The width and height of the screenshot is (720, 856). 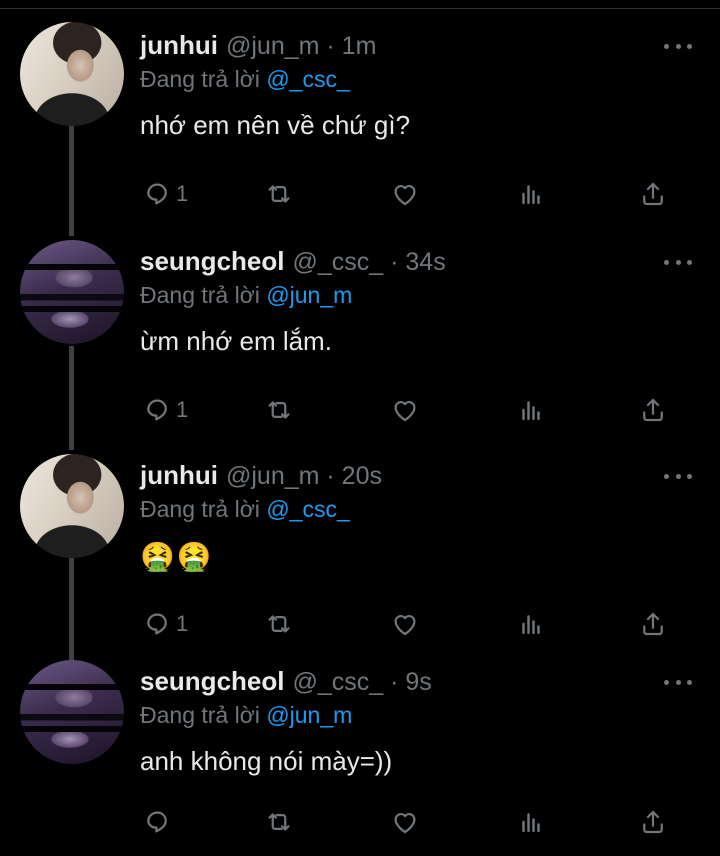 I want to click on action-bar, so click(x=410, y=822).